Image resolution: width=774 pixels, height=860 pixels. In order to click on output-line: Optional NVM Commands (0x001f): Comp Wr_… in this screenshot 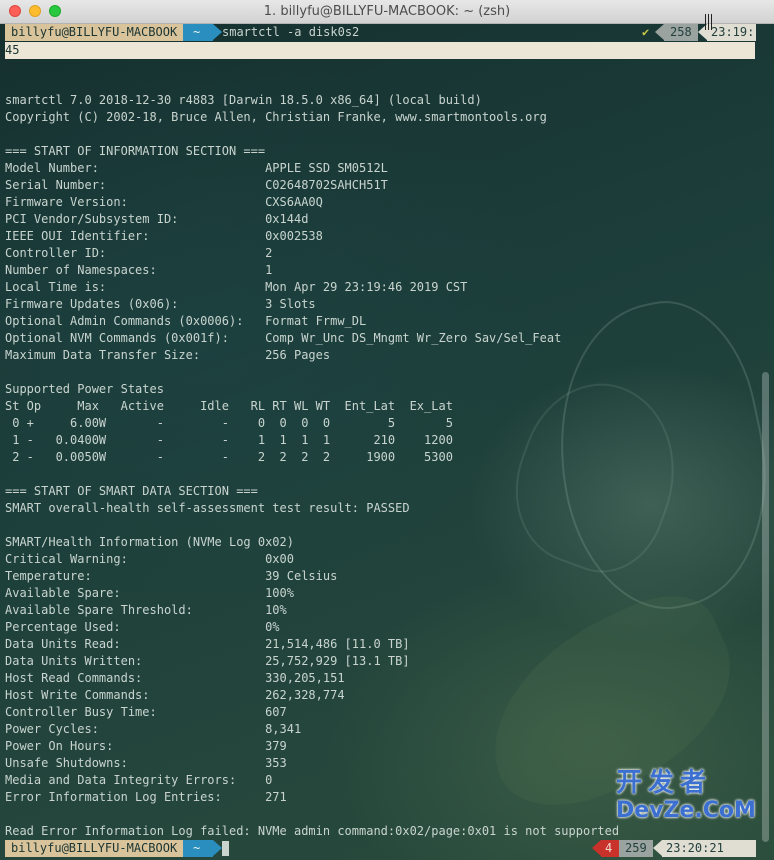, I will do `click(283, 338)`.